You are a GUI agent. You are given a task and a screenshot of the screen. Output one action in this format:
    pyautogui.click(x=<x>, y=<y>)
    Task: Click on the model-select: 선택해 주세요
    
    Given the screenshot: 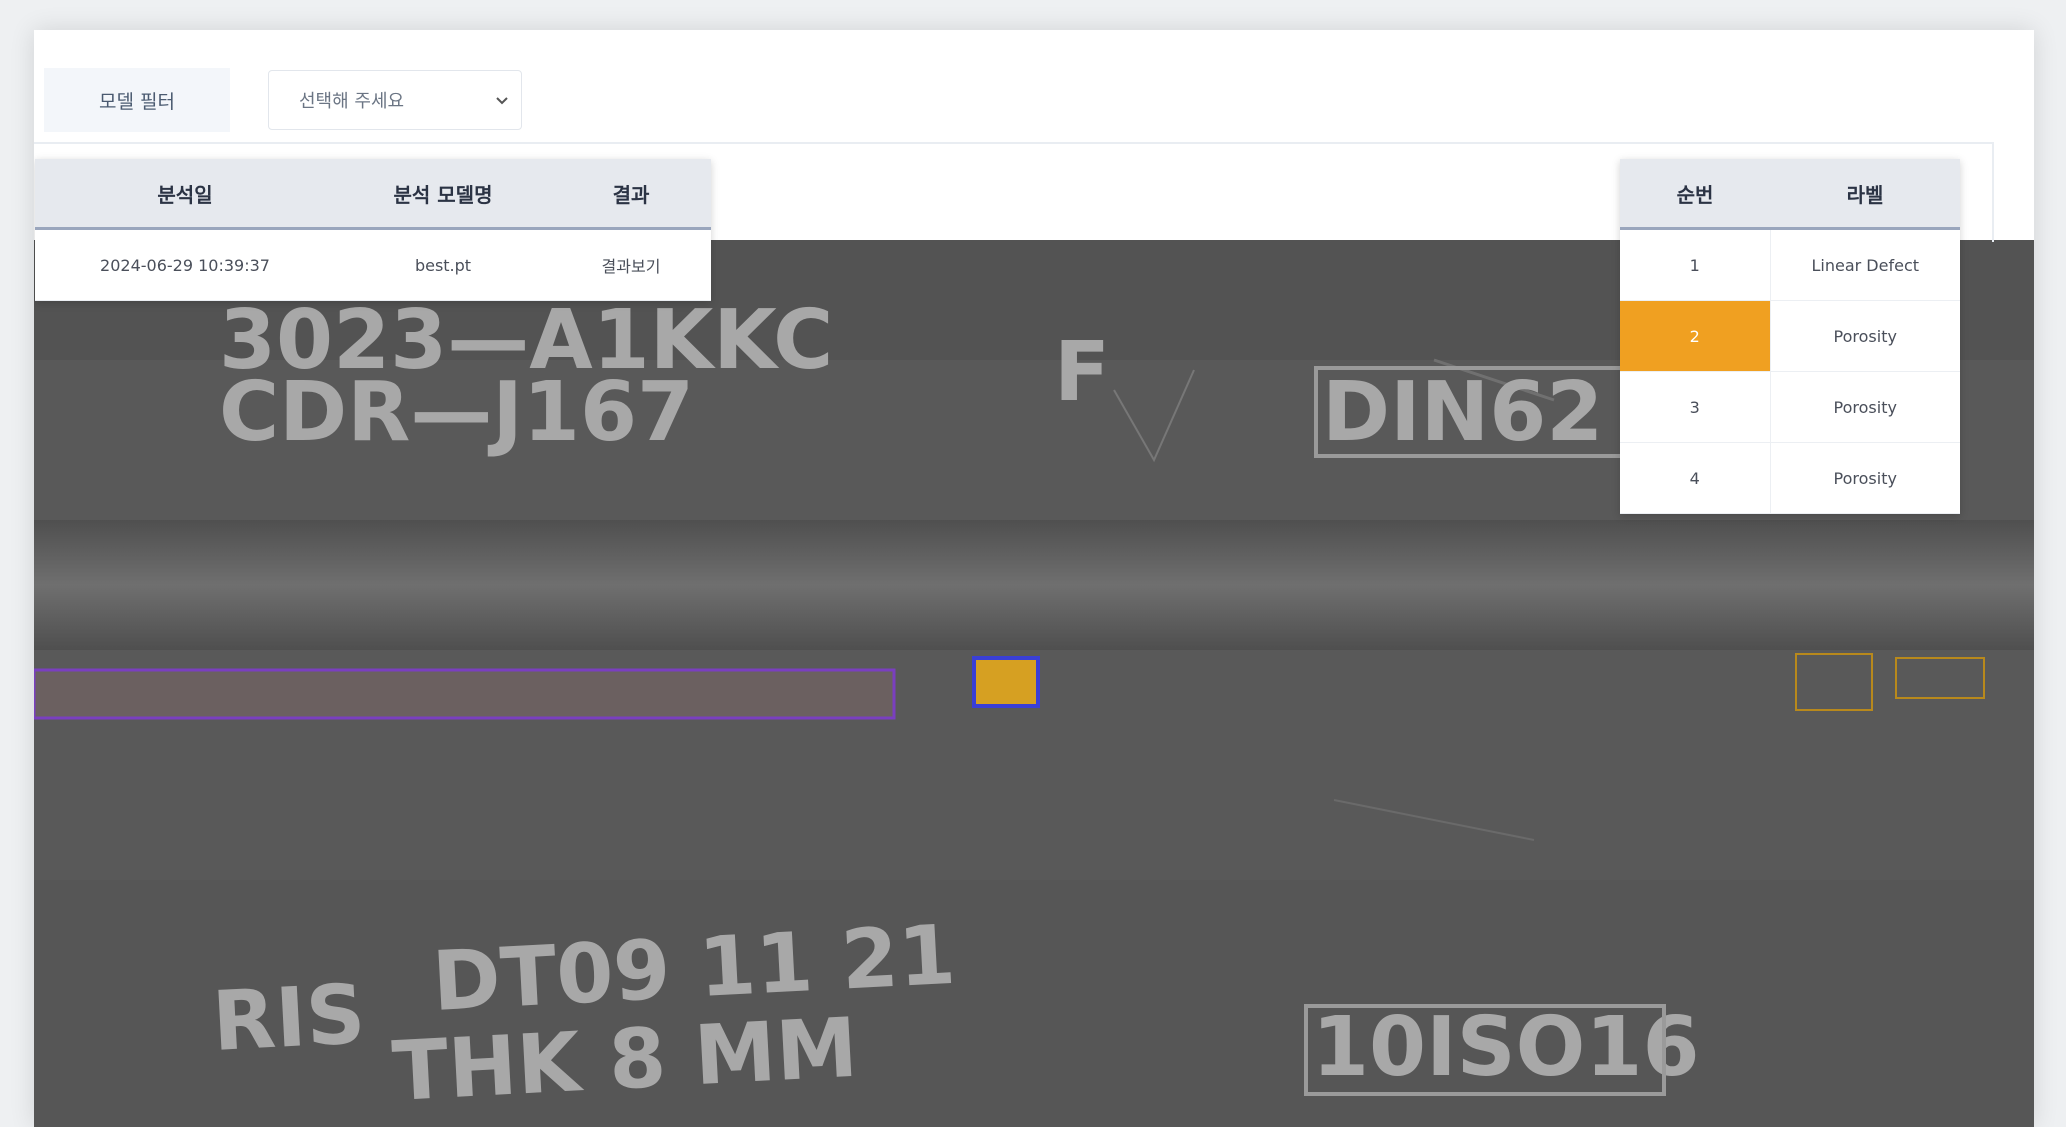 What is the action you would take?
    pyautogui.click(x=395, y=100)
    